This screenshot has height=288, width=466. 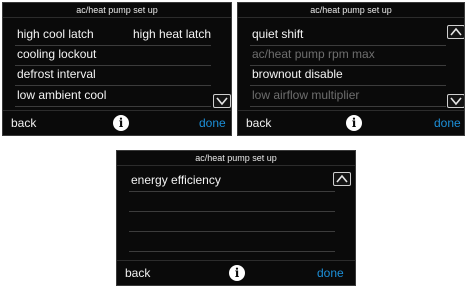 What do you see at coordinates (56, 74) in the screenshot?
I see `menu-item-defrost-interval: defrost interval` at bounding box center [56, 74].